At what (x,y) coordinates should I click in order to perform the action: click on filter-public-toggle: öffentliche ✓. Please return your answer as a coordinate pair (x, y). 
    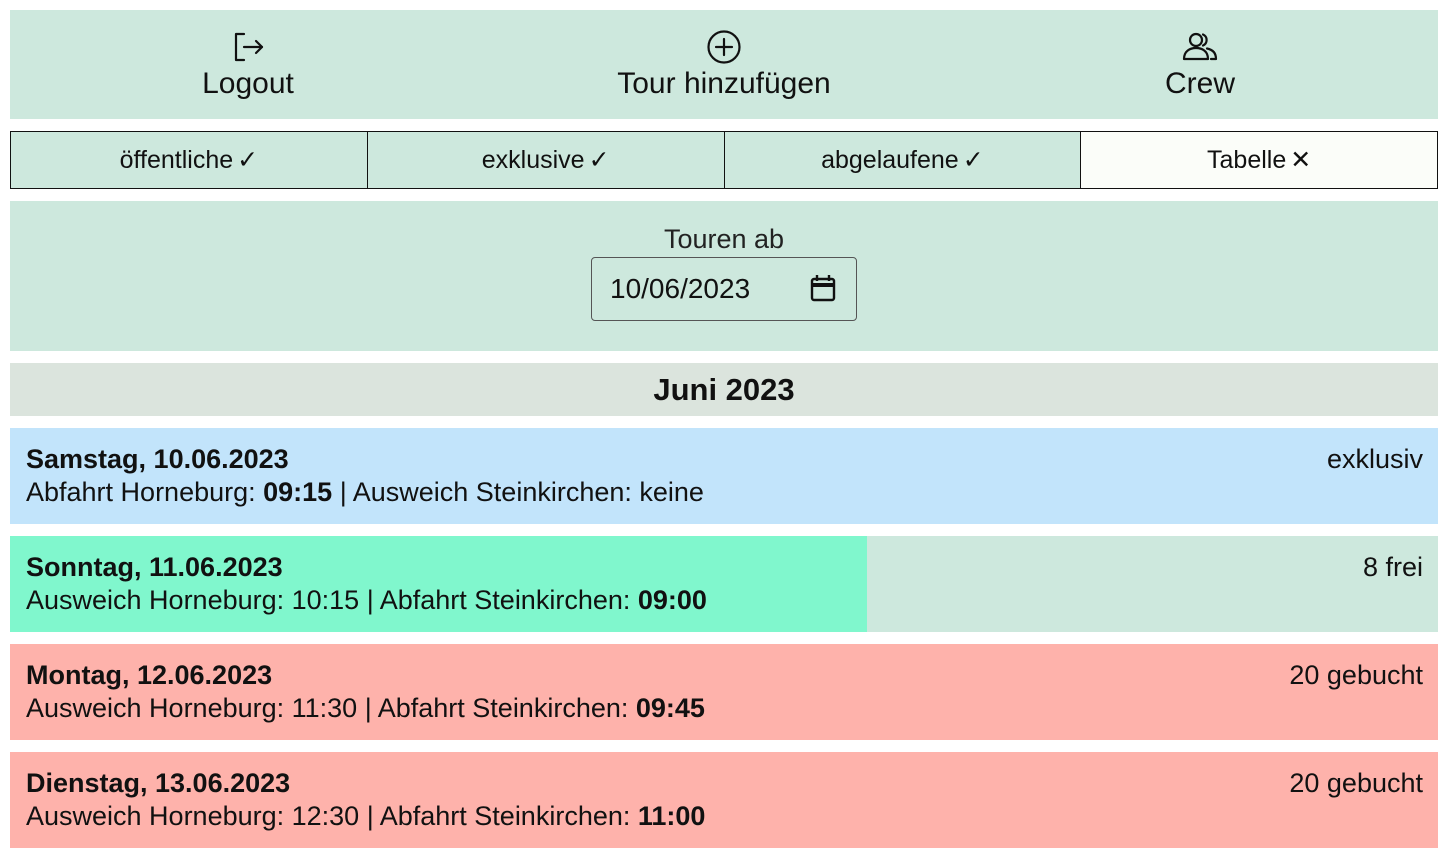
    Looking at the image, I should click on (189, 160).